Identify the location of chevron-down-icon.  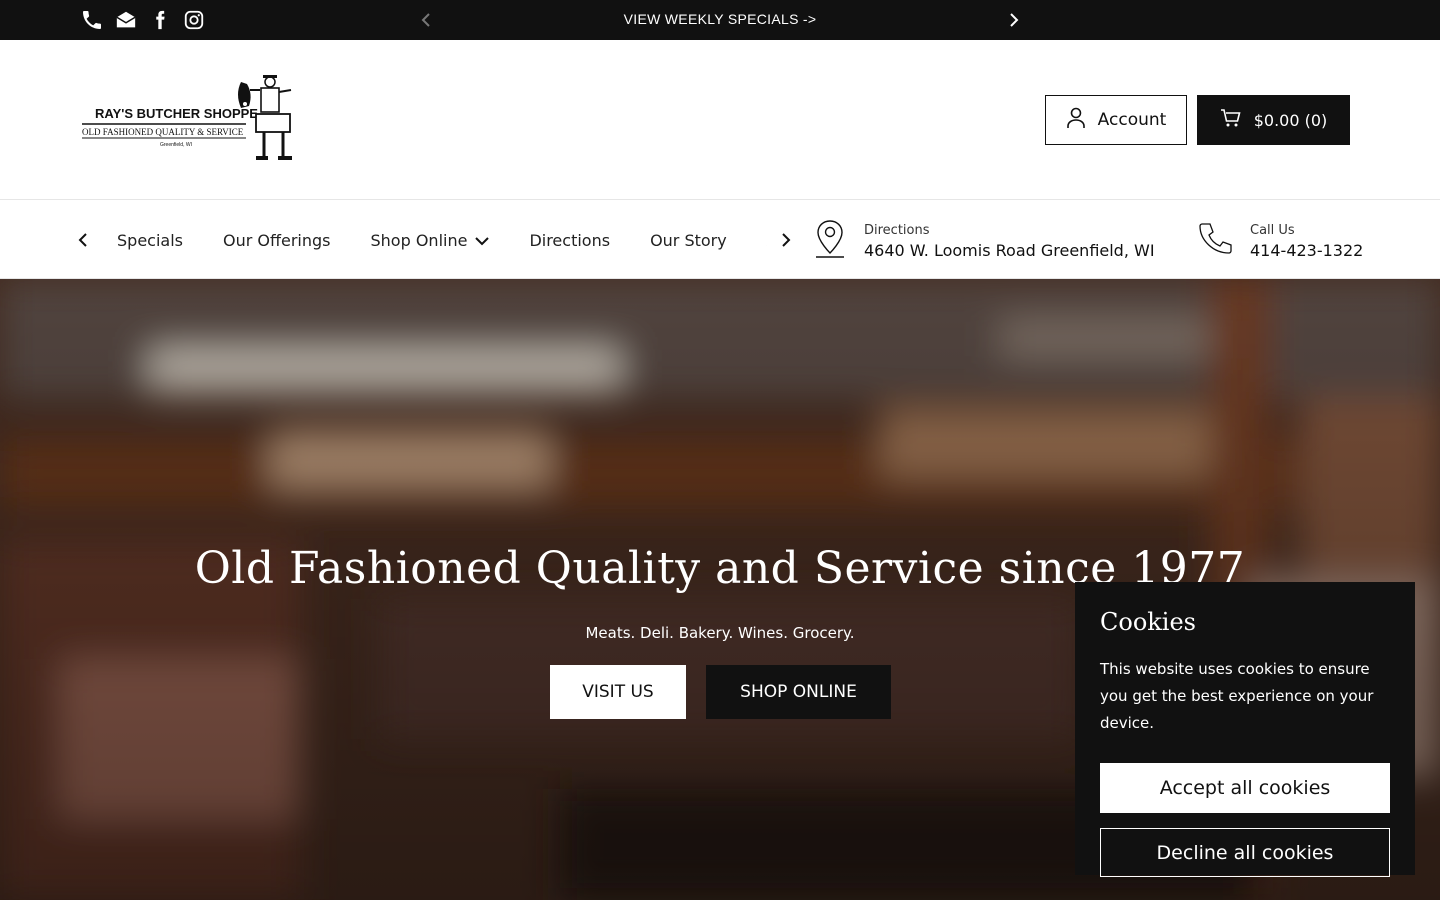
(482, 240).